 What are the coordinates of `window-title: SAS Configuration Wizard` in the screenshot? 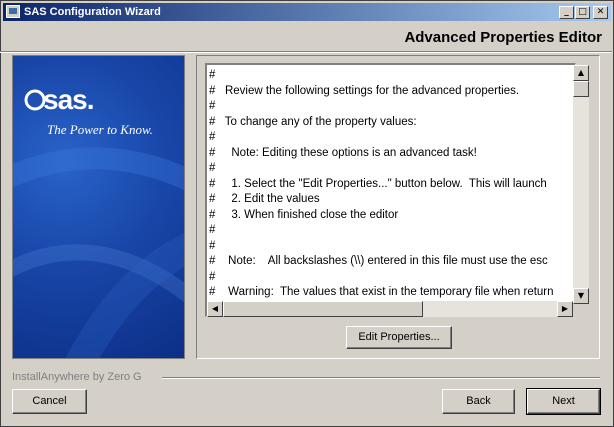 It's located at (92, 12).